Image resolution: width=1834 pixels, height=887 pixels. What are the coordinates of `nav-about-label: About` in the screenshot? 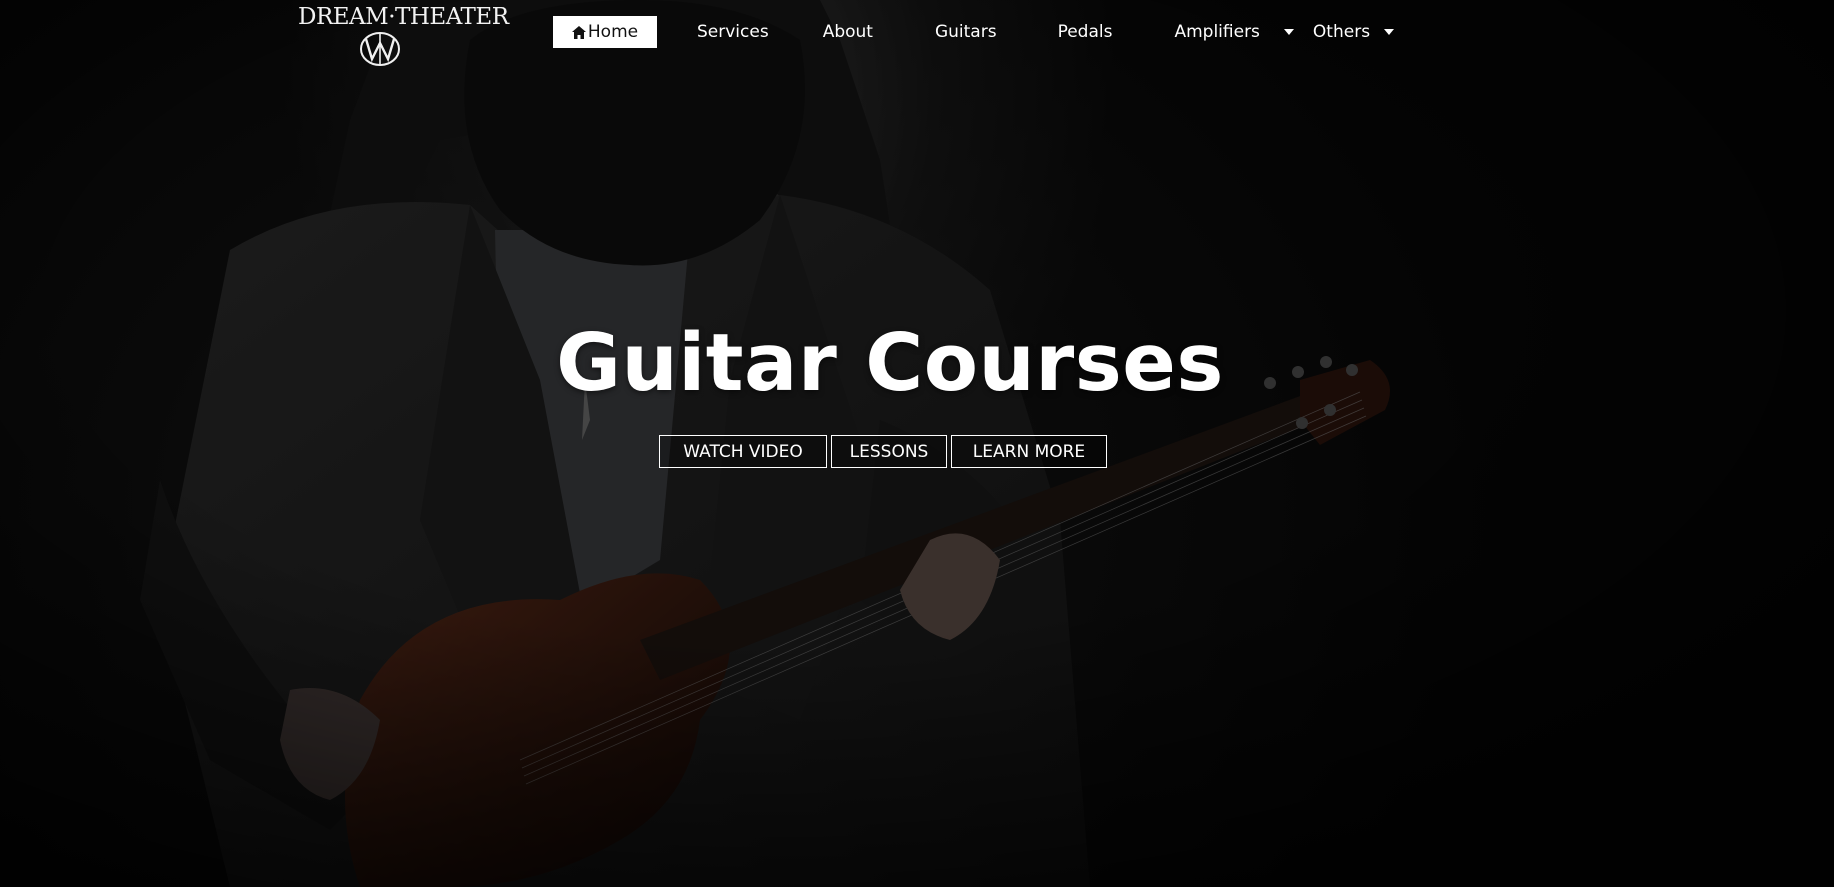 It's located at (847, 32).